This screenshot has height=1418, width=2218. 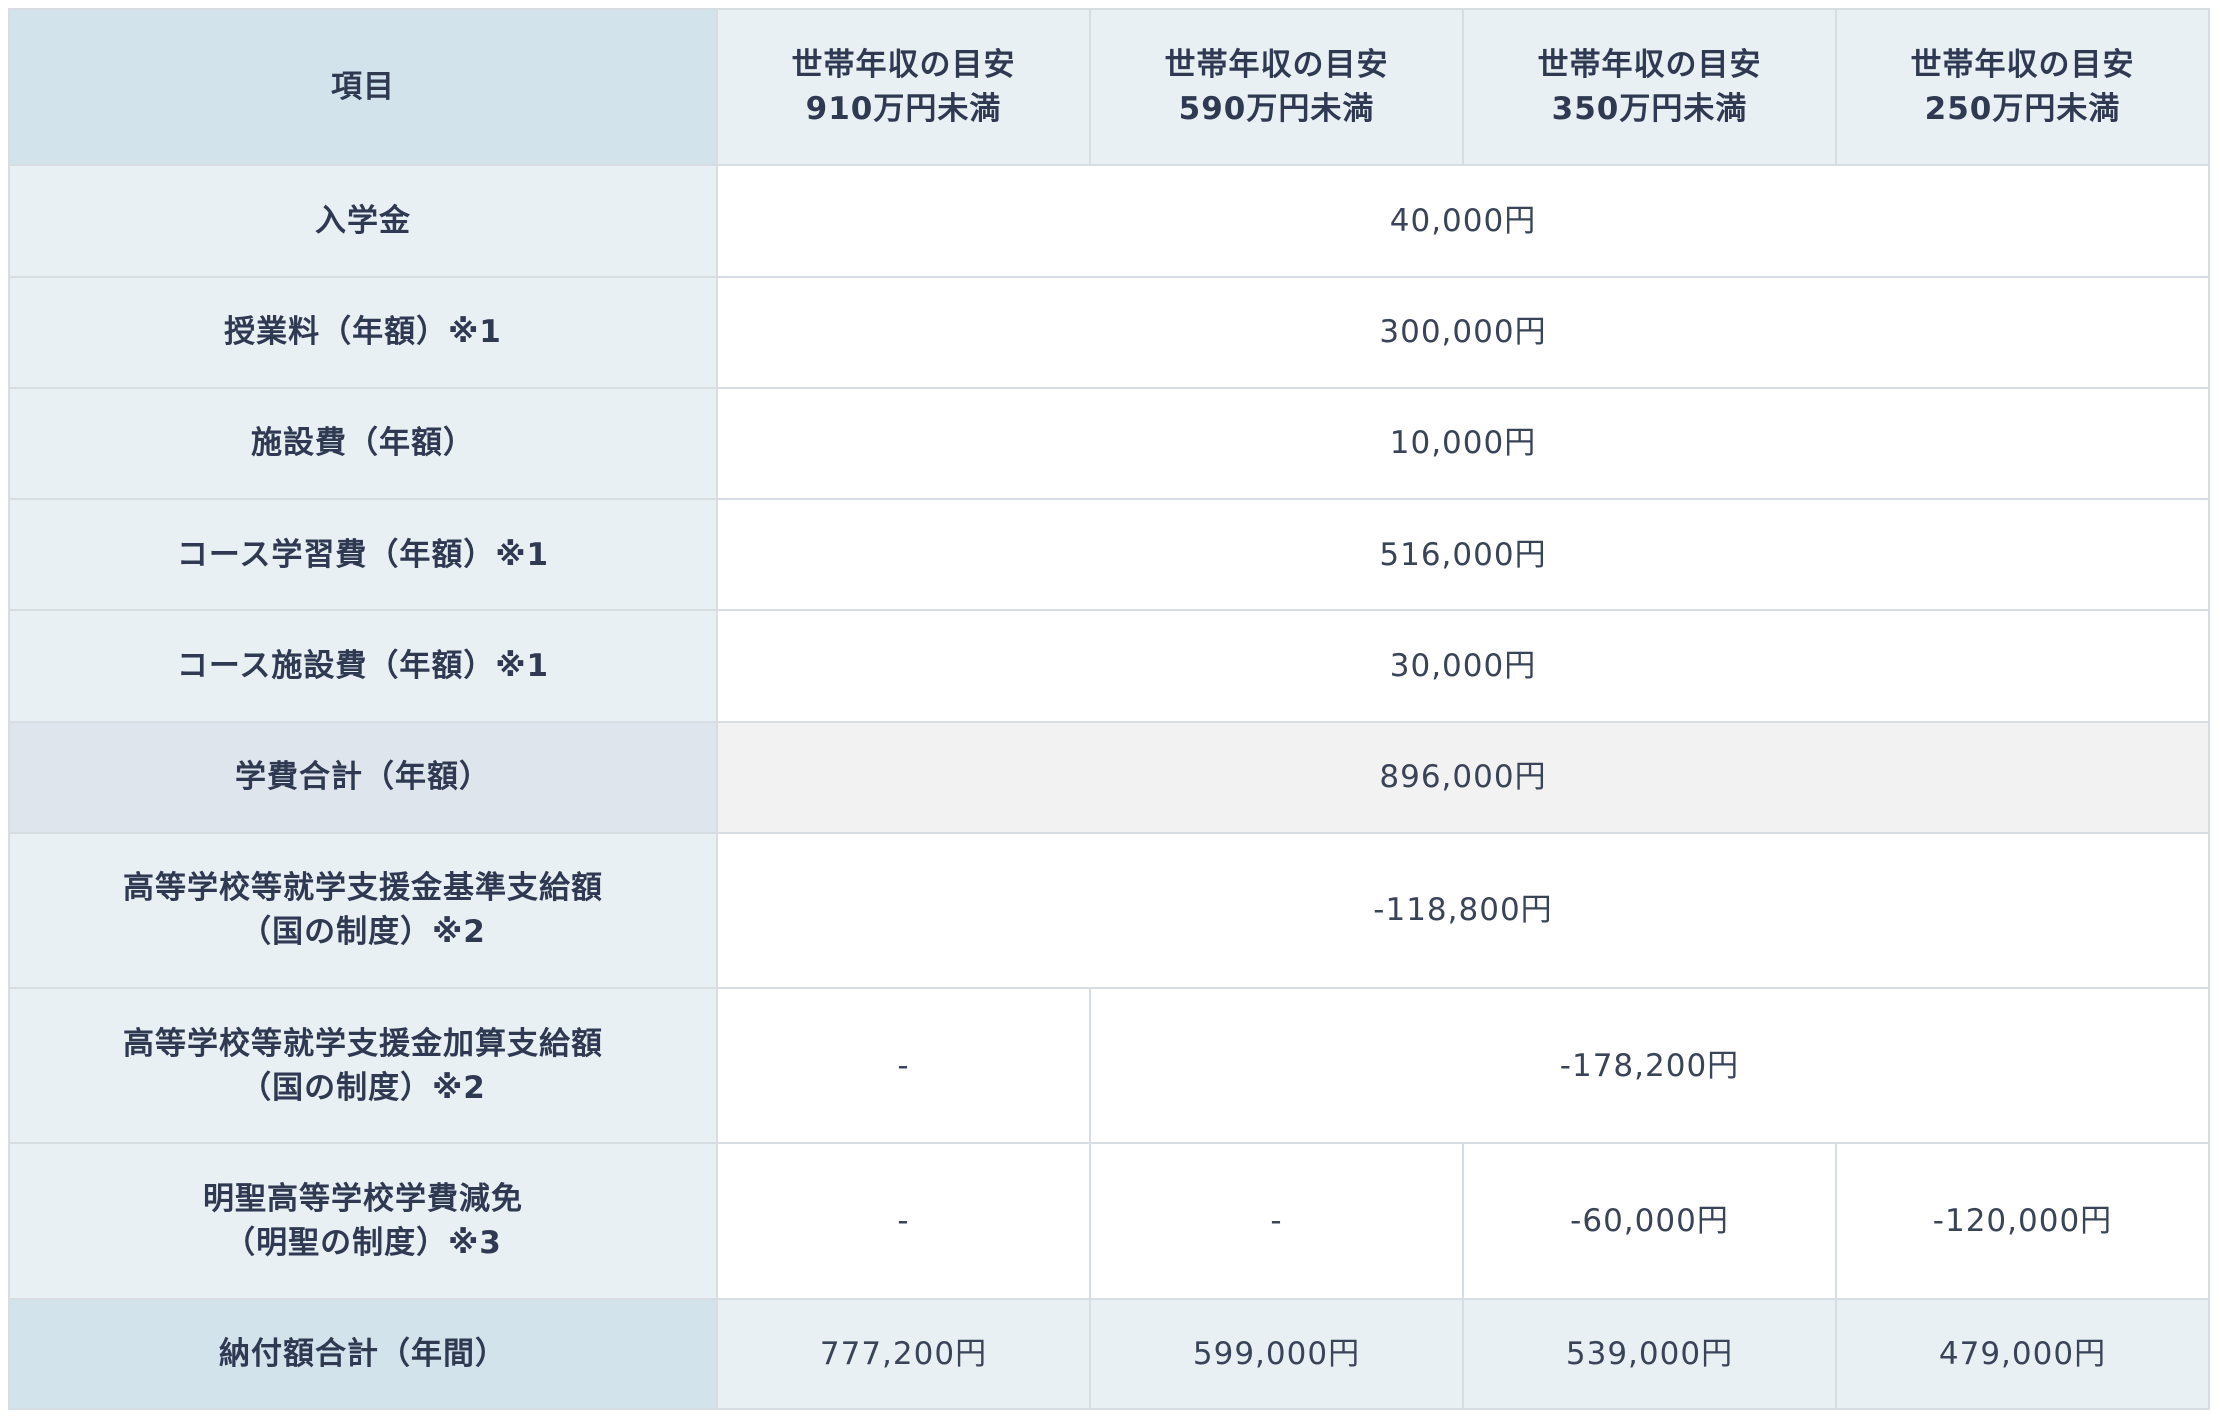 What do you see at coordinates (363, 1199) in the screenshot?
I see `meisei-reduction-label-line1: 明聖高等学校学費減免` at bounding box center [363, 1199].